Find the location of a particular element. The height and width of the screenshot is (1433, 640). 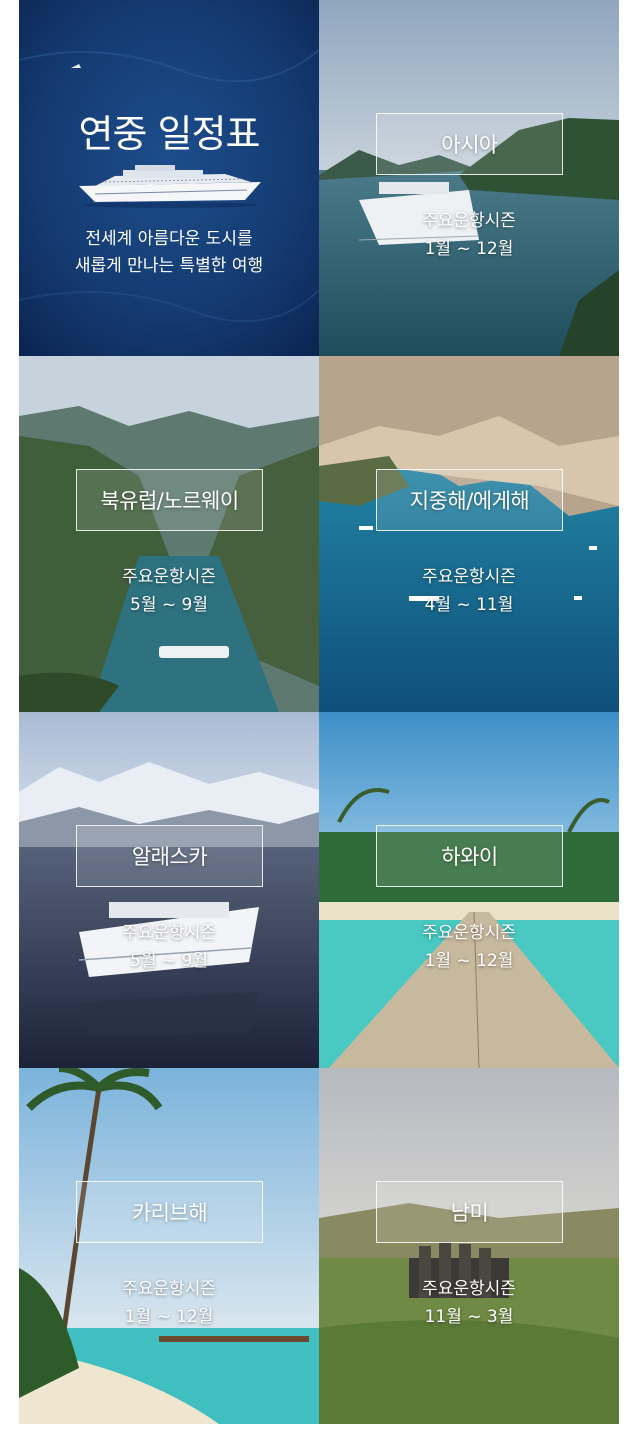

region-label-mediterranean: 지중해/에게해 is located at coordinates (469, 500).